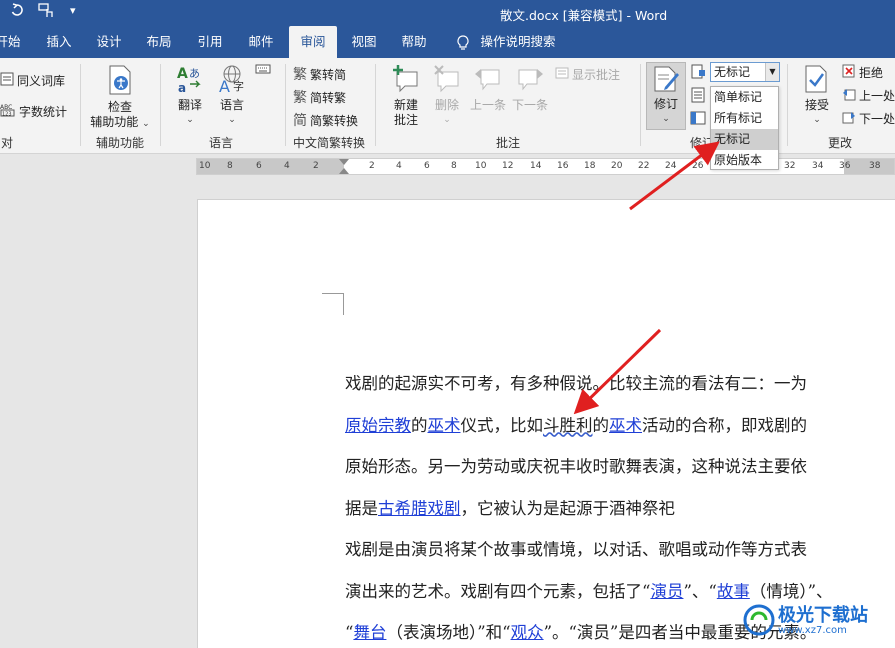  Describe the element at coordinates (261, 42) in the screenshot. I see `tab-mailings: 邮件` at that location.